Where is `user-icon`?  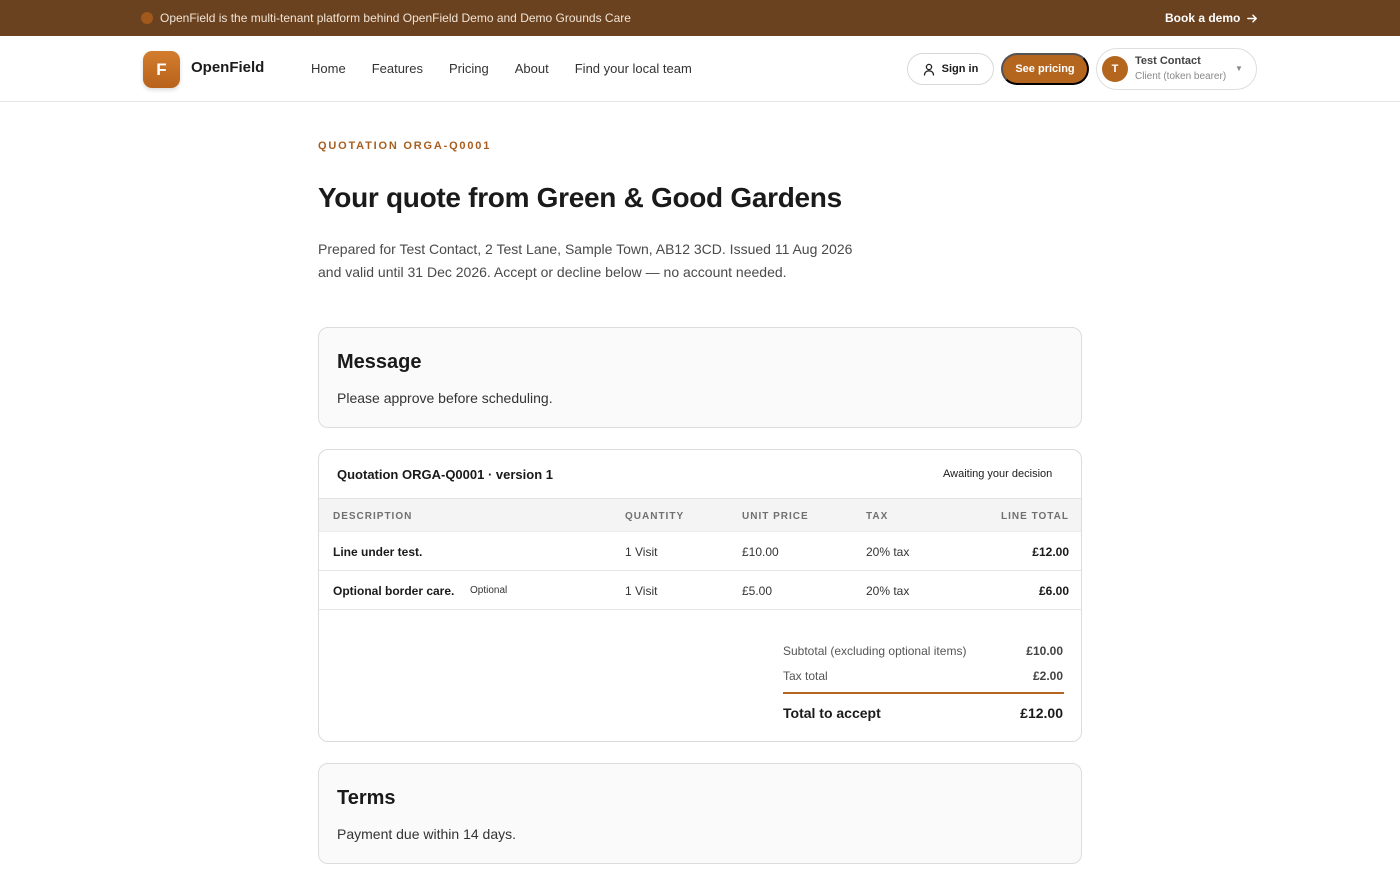 user-icon is located at coordinates (928, 69).